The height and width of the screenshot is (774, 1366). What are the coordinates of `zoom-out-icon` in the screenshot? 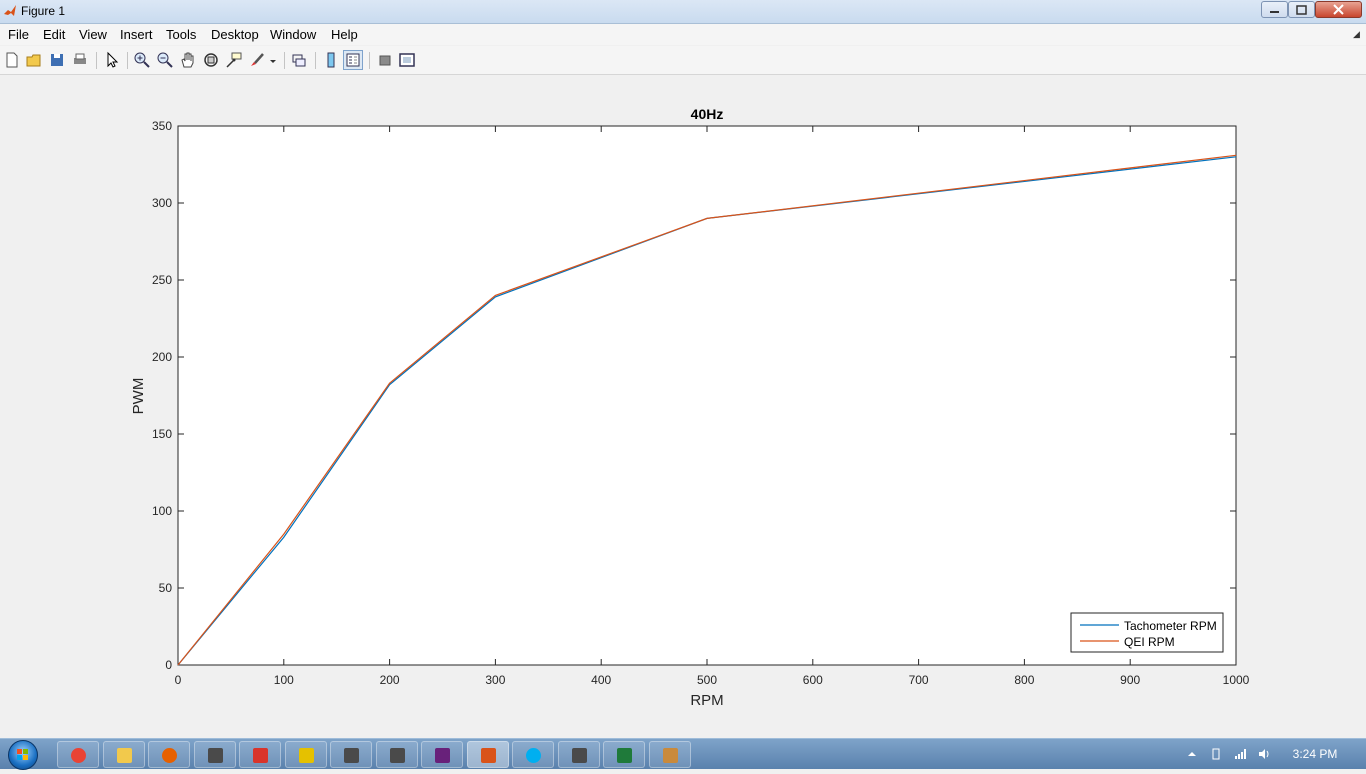 It's located at (165, 60).